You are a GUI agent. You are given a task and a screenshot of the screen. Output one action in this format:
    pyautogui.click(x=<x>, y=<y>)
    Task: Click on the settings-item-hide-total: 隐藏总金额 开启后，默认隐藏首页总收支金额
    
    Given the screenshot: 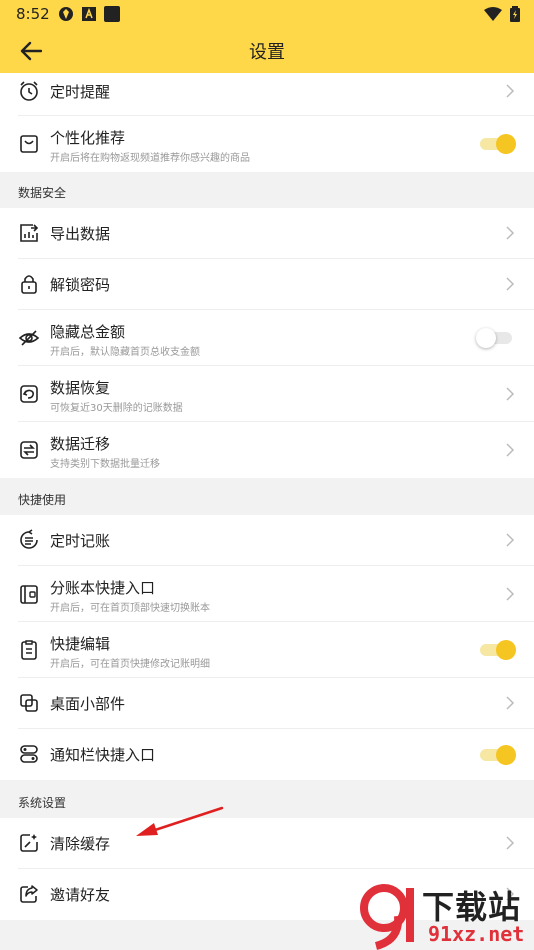 What is the action you would take?
    pyautogui.click(x=267, y=338)
    